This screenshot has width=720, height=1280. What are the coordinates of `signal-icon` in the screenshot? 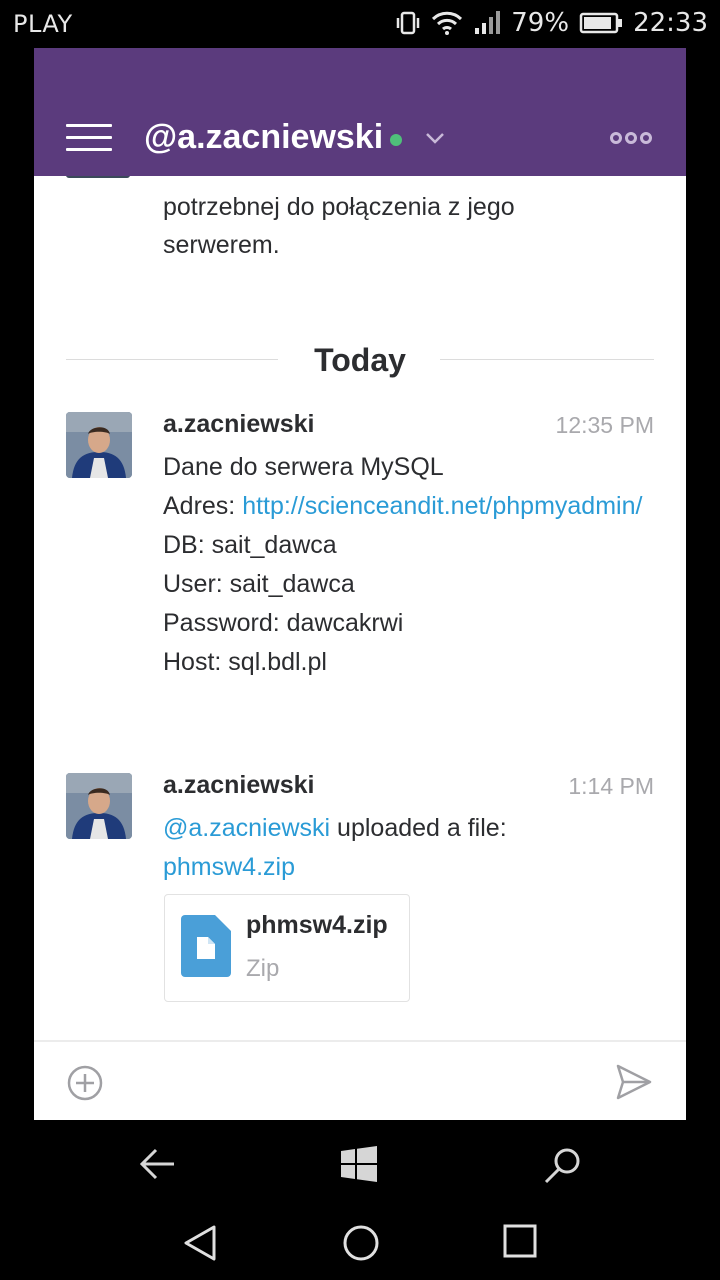 It's located at (488, 22).